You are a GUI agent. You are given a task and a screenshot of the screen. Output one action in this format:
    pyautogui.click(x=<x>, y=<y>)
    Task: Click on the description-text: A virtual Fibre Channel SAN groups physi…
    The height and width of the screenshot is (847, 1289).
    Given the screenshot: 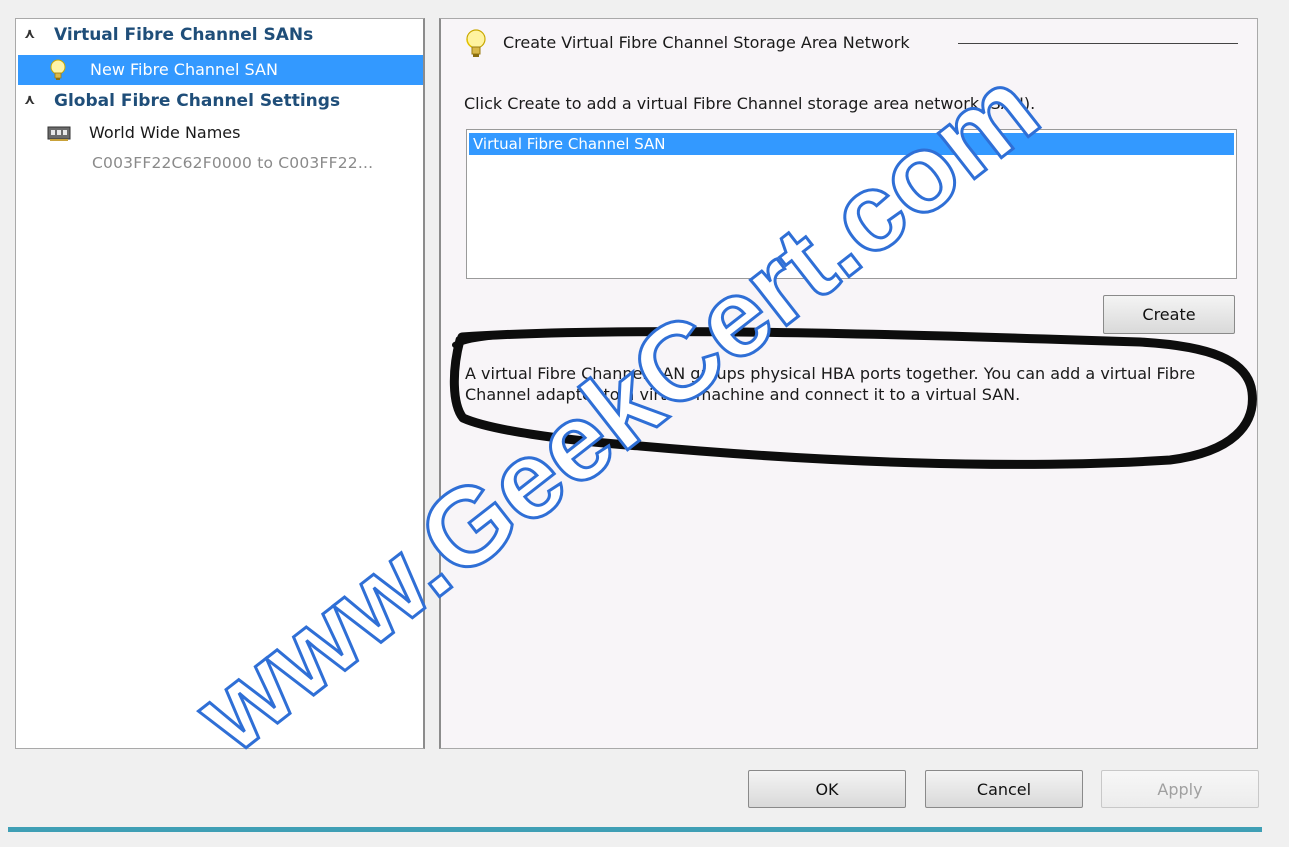 What is the action you would take?
    pyautogui.click(x=830, y=384)
    